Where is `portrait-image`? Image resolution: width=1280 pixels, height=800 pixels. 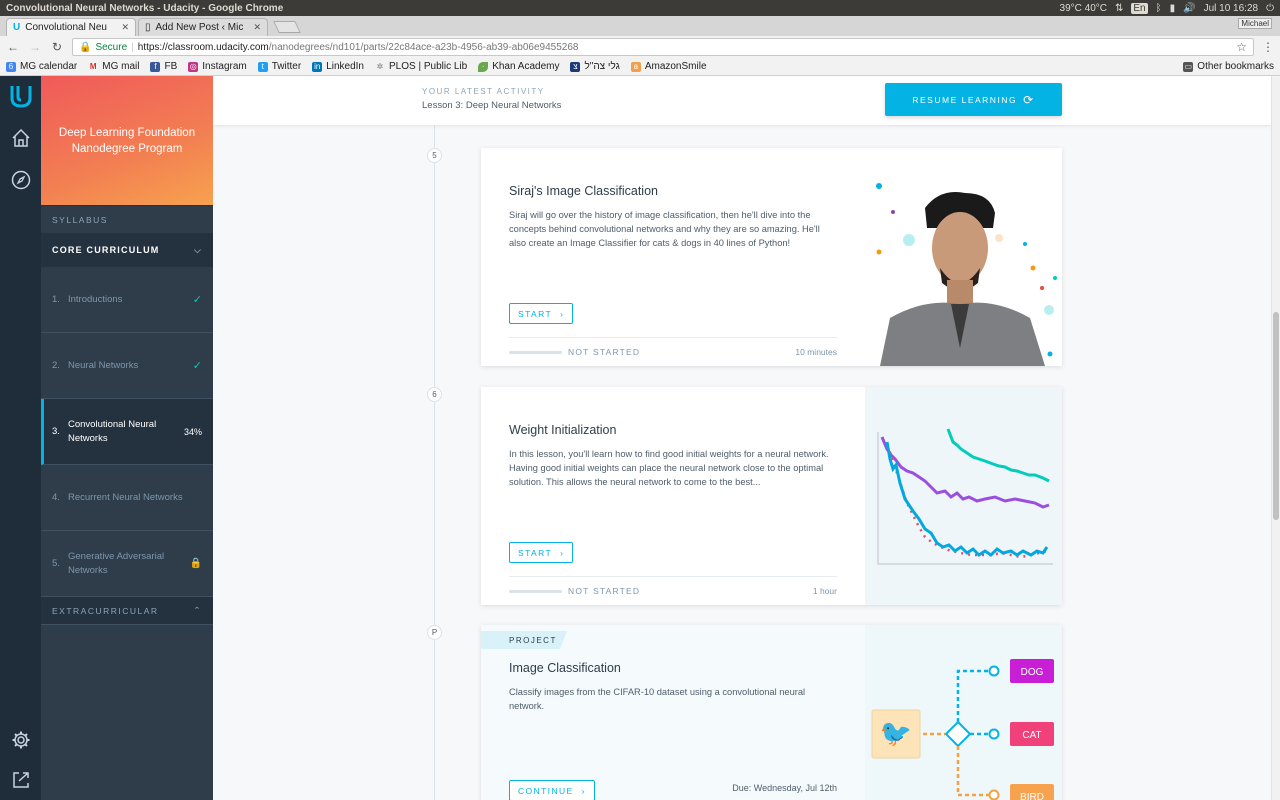 portrait-image is located at coordinates (963, 257).